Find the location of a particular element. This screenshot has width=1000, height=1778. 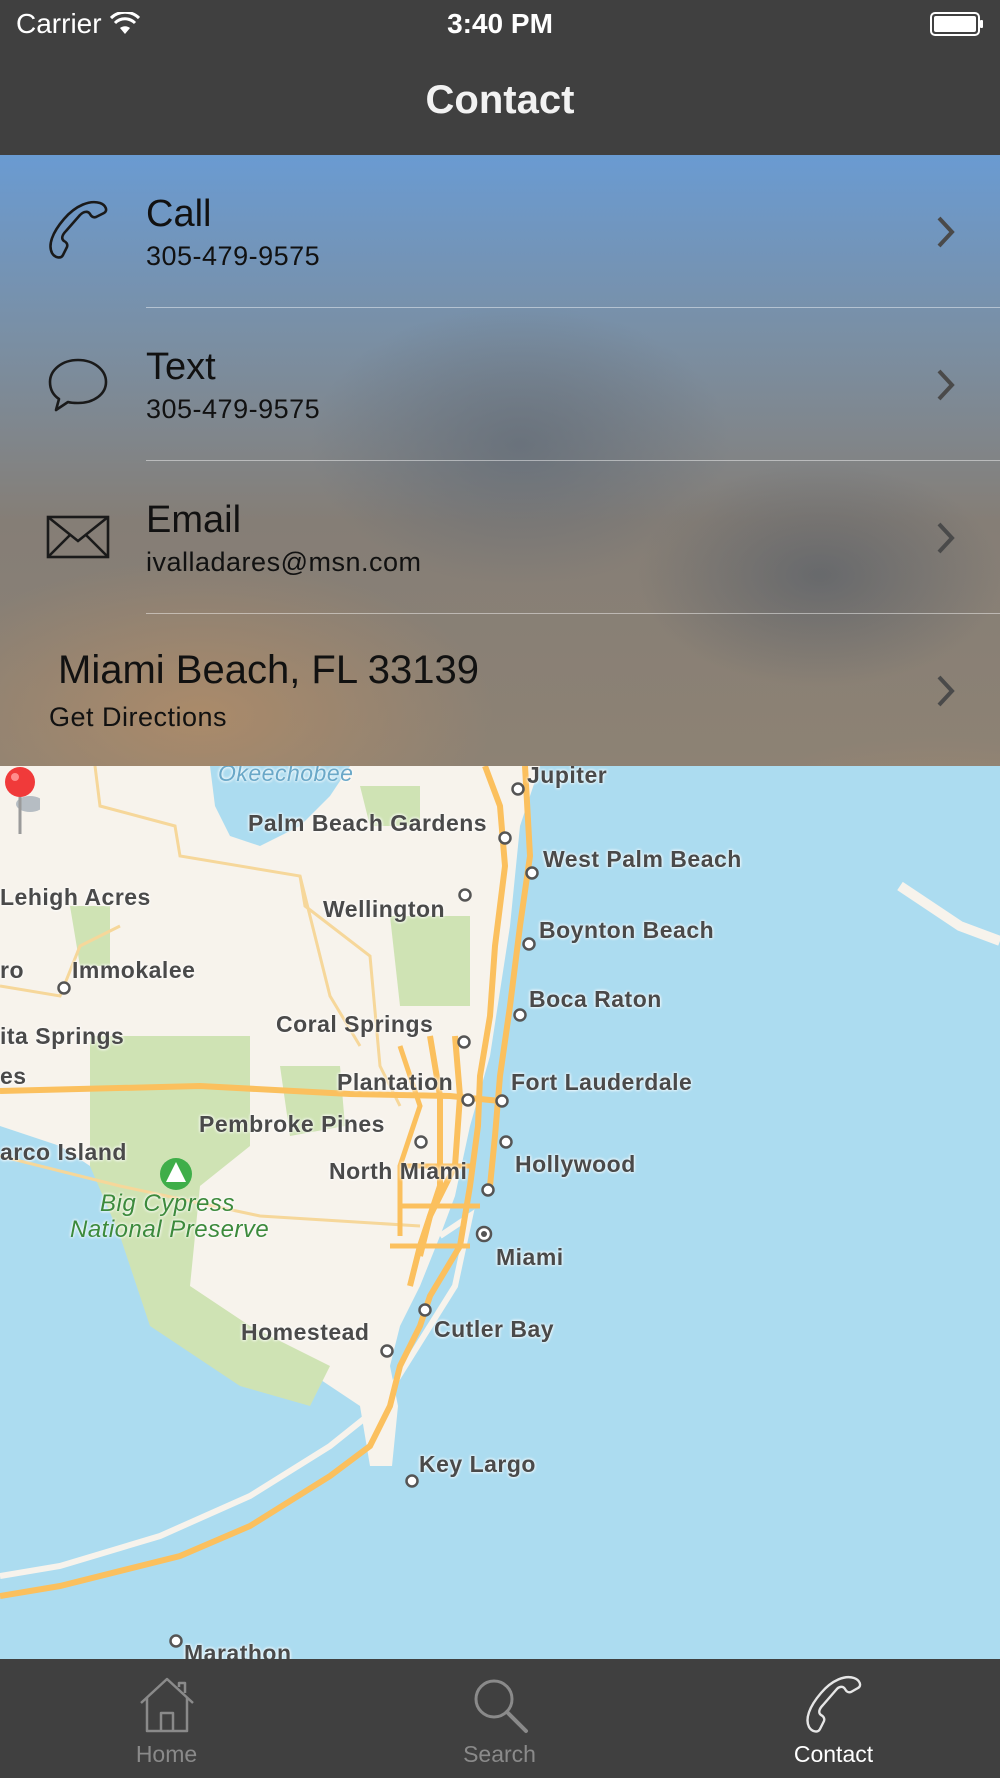

text-row: Text 305-479-9575 is located at coordinates (500, 384).